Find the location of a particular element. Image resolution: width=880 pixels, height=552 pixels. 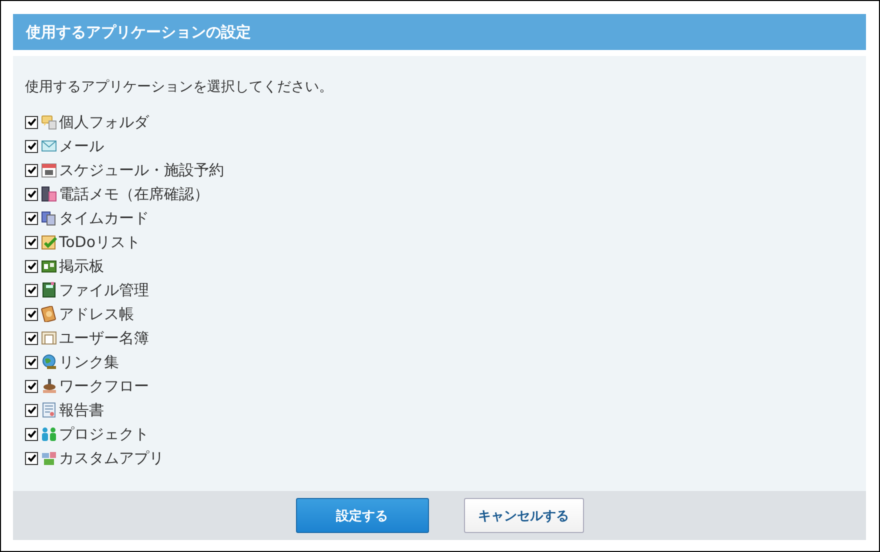

binder-icon is located at coordinates (49, 290).